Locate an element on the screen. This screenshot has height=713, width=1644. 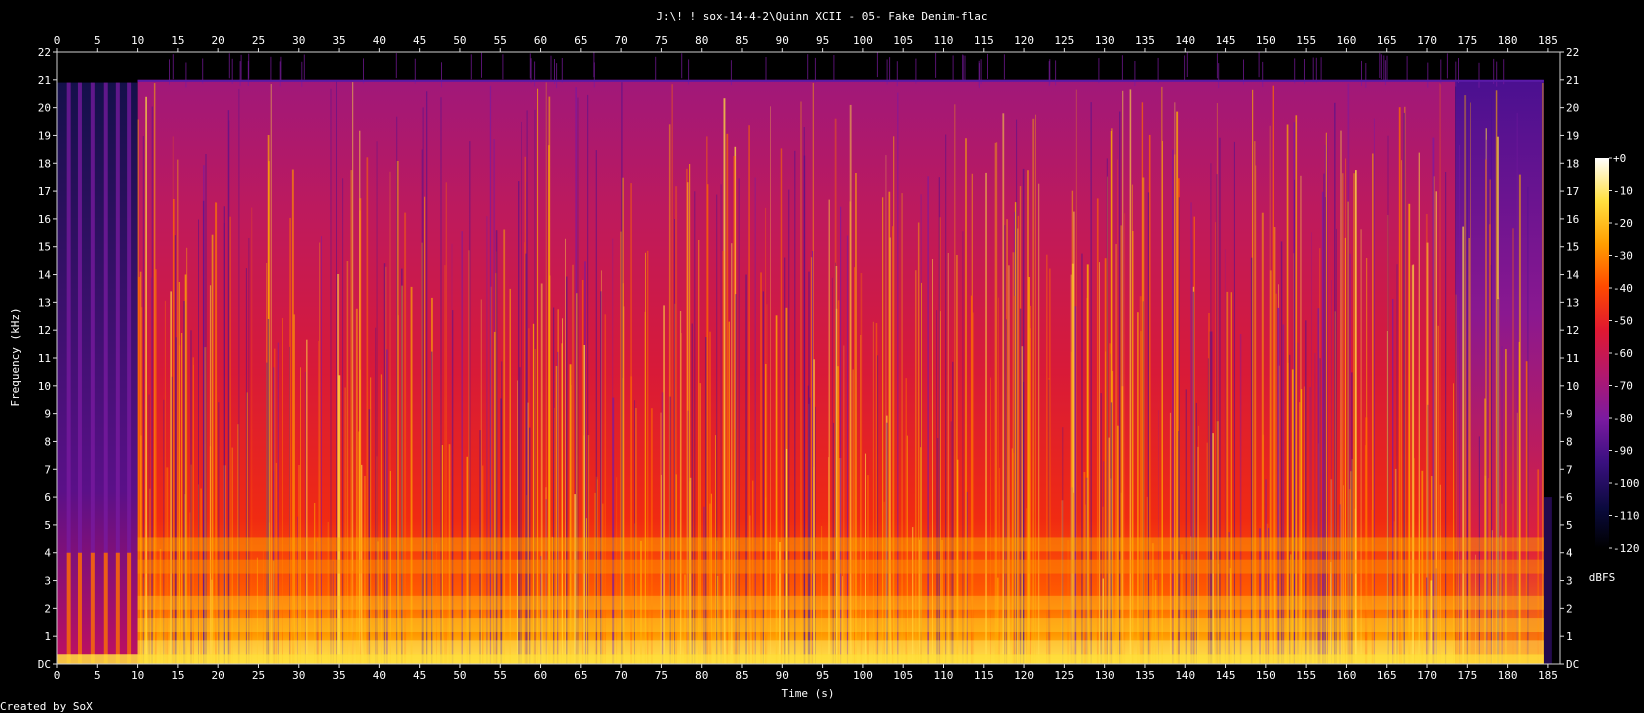
colorbar-tick-label: -10 is located at coordinates (1623, 191).